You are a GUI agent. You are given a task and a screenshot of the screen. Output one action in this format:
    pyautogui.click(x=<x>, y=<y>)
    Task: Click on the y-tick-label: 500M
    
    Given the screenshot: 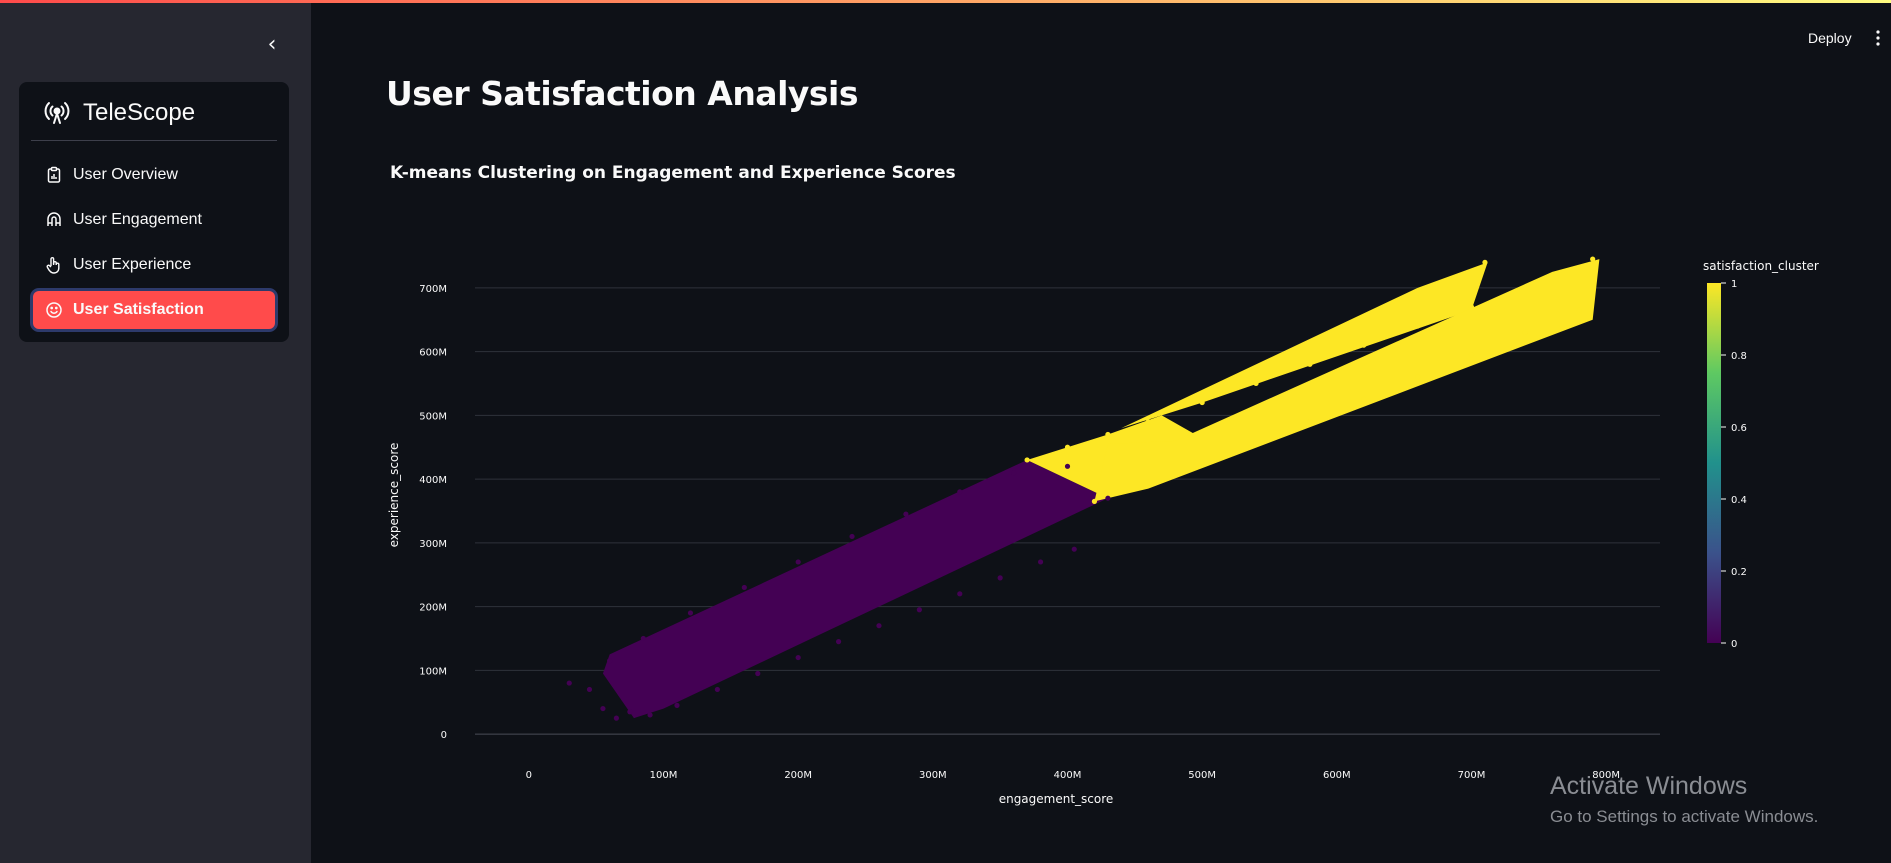 What is the action you would take?
    pyautogui.click(x=433, y=416)
    